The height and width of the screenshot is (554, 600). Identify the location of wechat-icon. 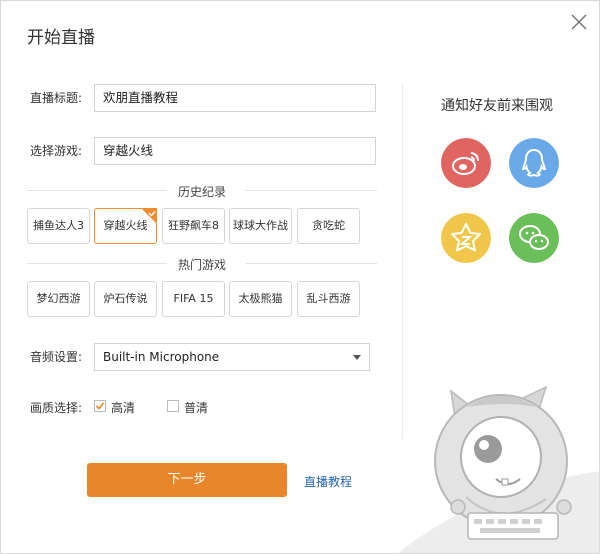
(534, 238).